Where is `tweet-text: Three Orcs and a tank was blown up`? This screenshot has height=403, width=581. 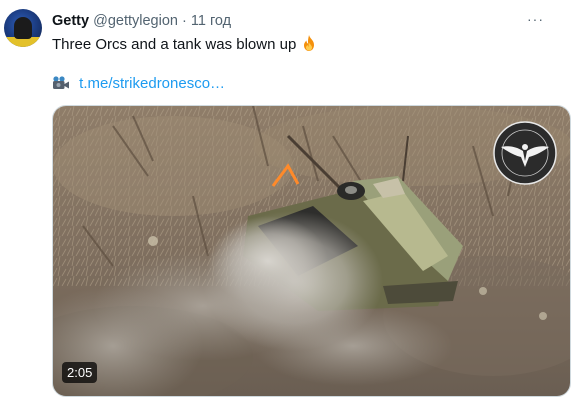
tweet-text: Three Orcs and a tank was blown up is located at coordinates (184, 44).